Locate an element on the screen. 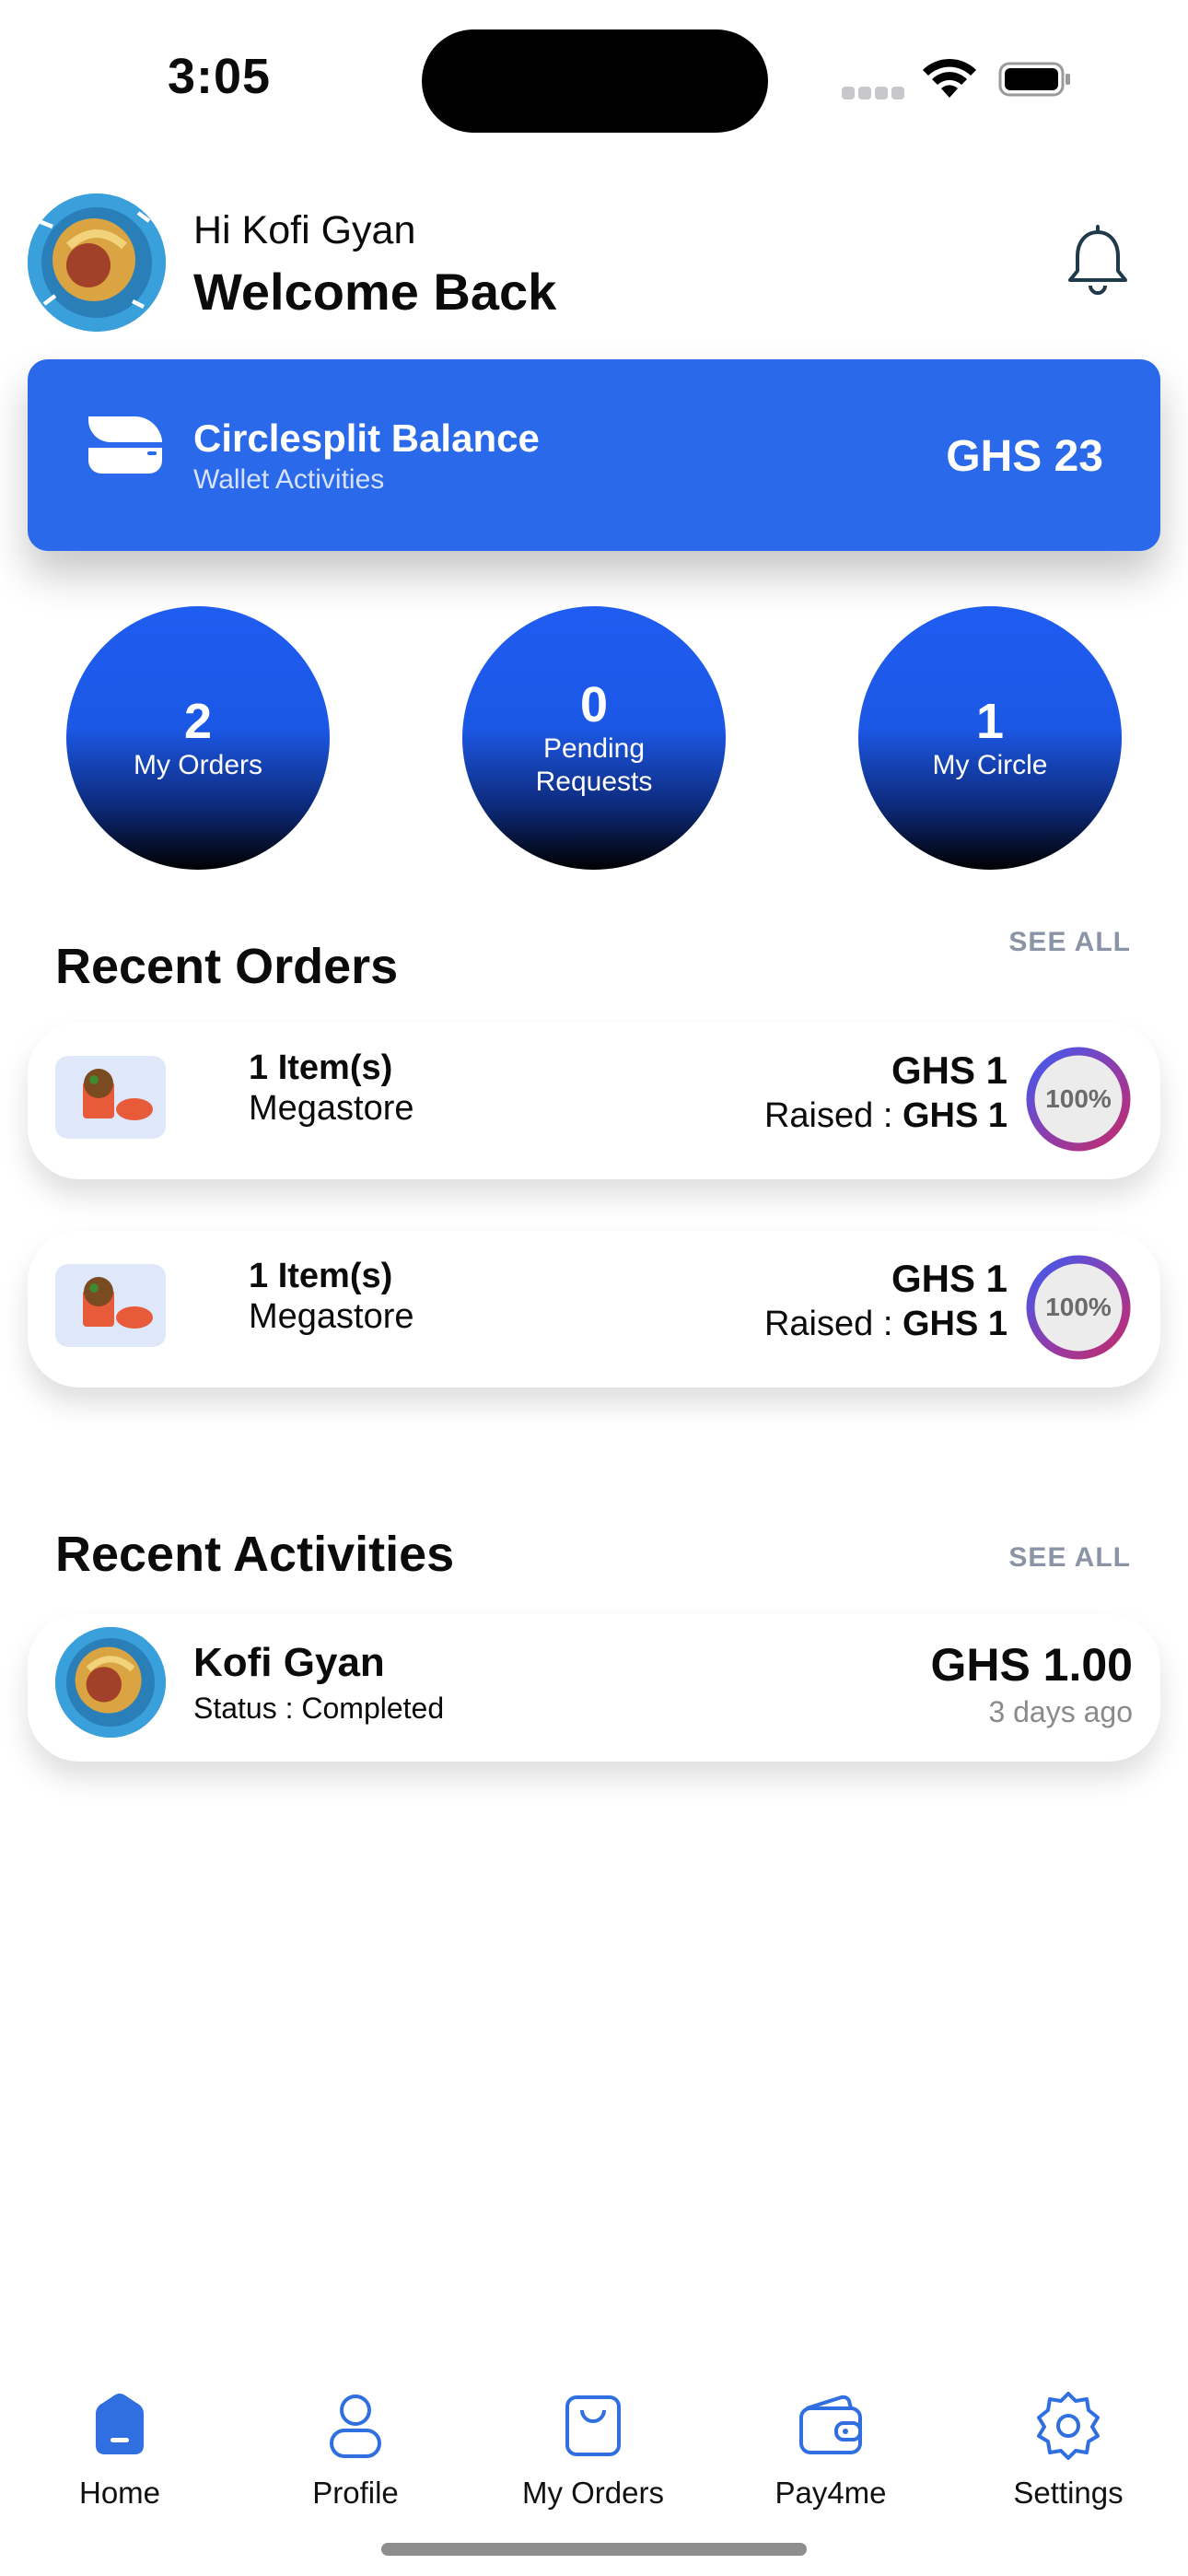  activity-amount: GHS 1.00 is located at coordinates (1031, 1665).